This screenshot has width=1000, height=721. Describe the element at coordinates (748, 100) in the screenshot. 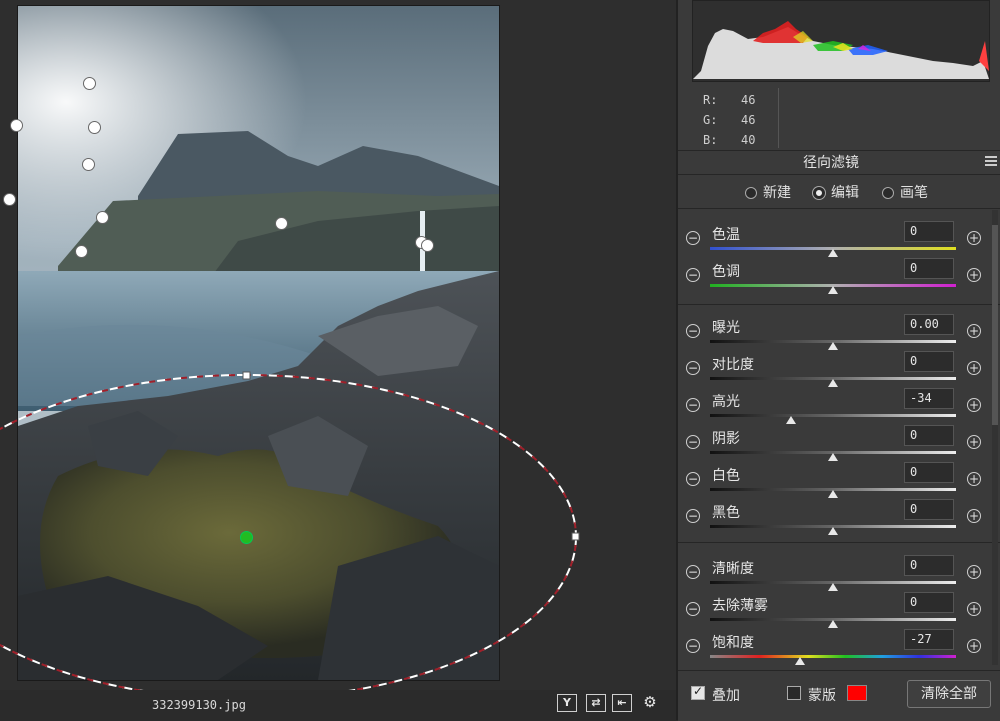

I see `r-value: 46` at that location.